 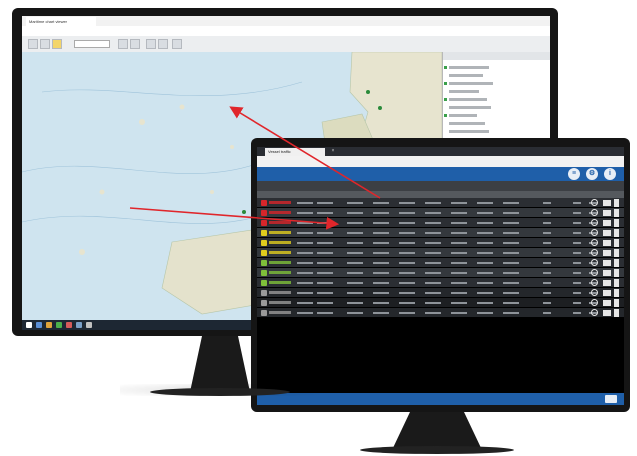 I want to click on arrow-map-to-table, so click(x=234, y=218).